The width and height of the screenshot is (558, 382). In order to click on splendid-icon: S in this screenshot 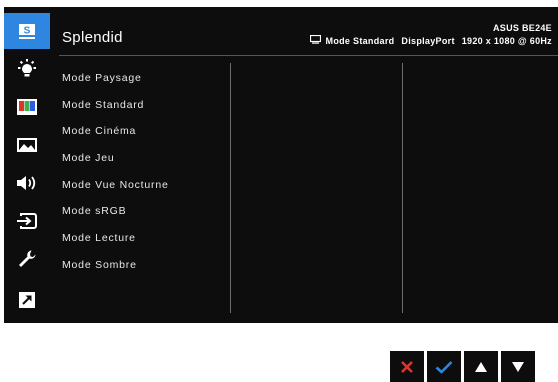, I will do `click(27, 31)`.